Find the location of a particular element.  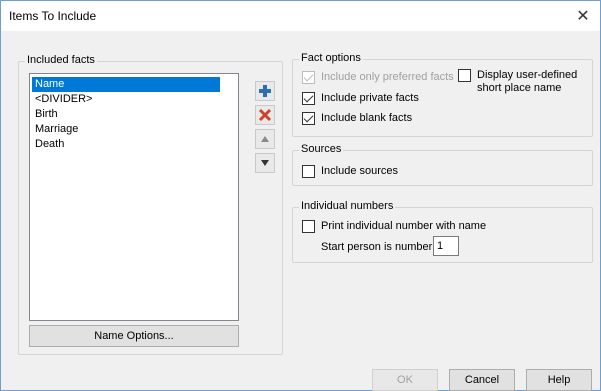

ok-button: OK is located at coordinates (405, 380).